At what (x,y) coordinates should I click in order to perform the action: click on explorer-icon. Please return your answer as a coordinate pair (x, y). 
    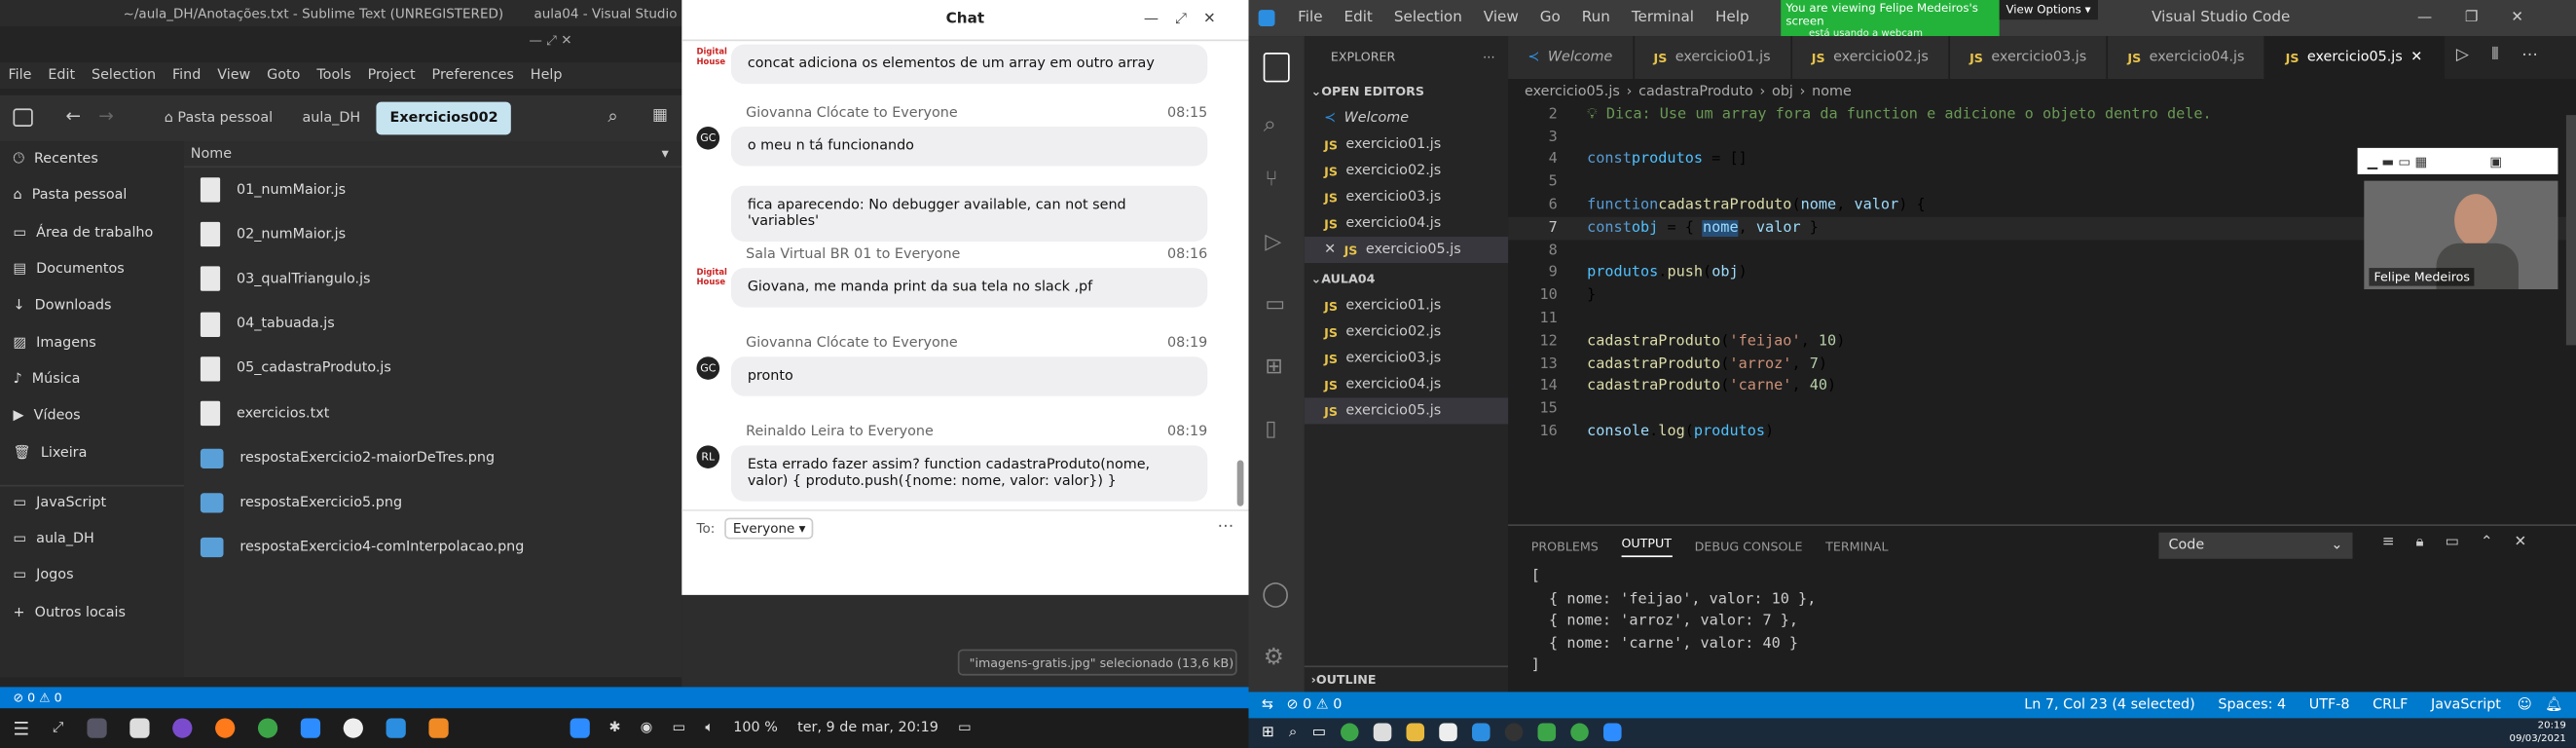
    Looking at the image, I should click on (1276, 68).